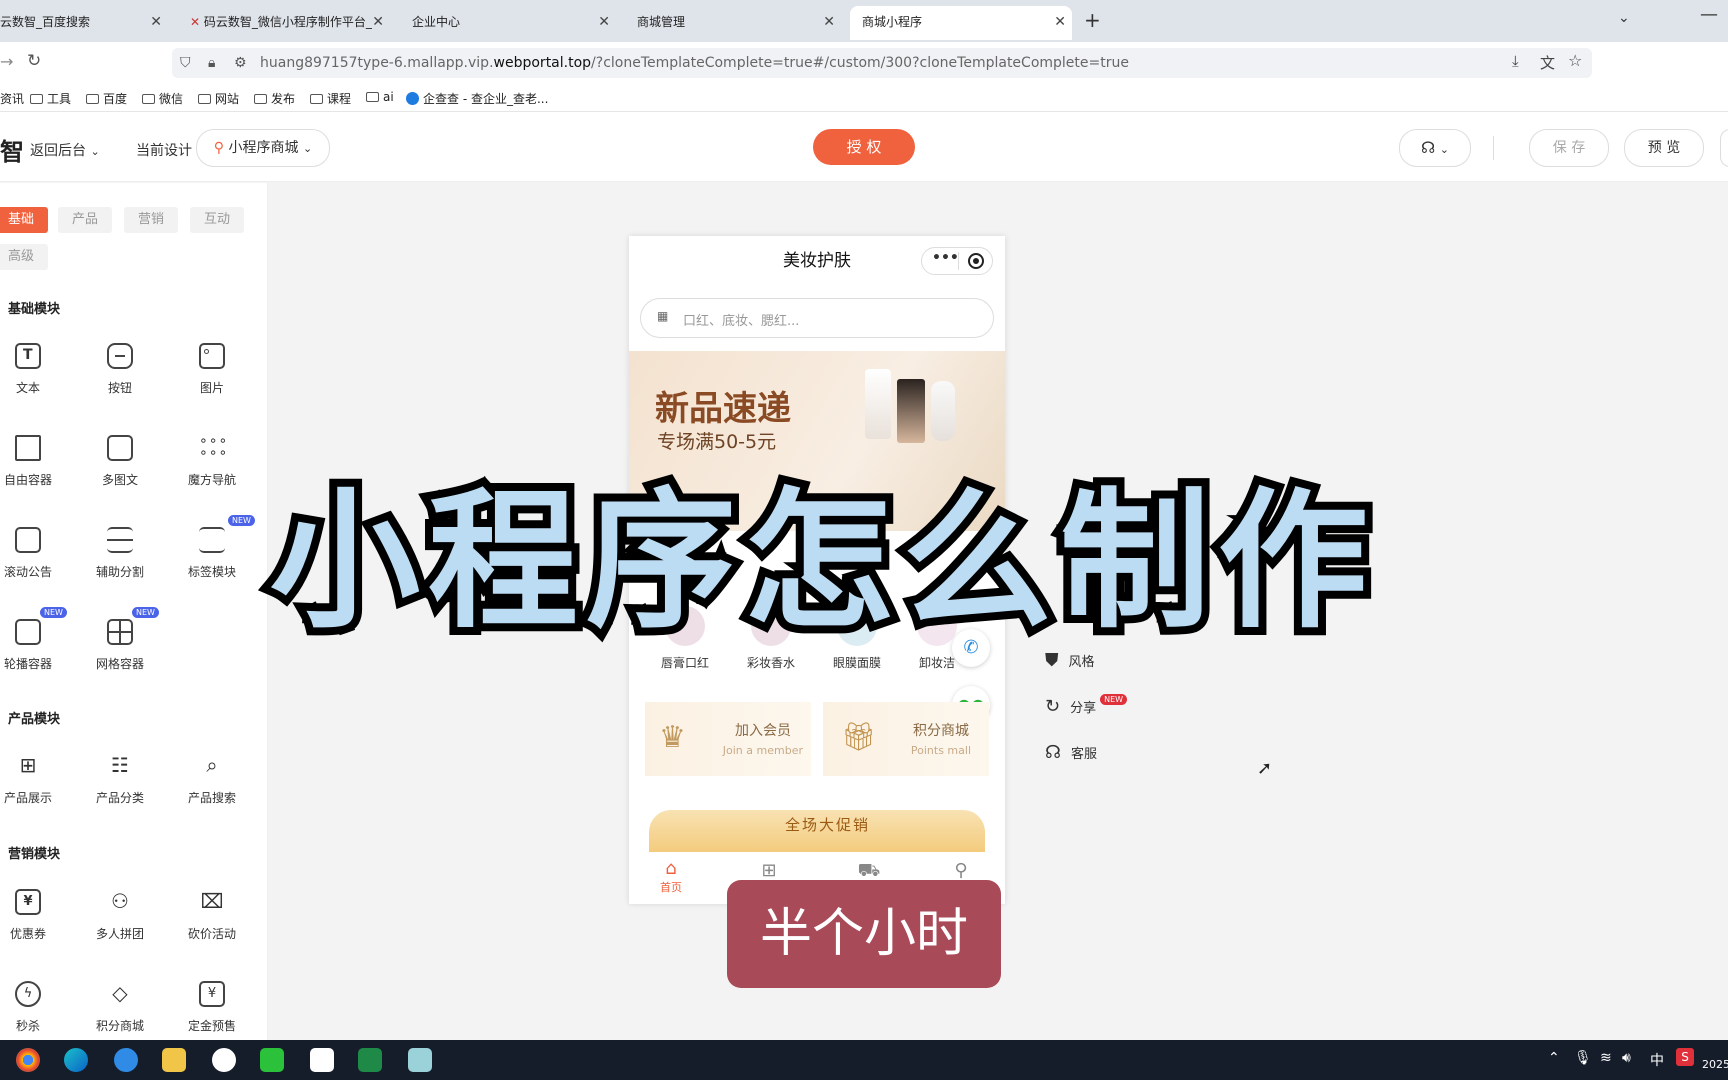 This screenshot has width=1728, height=1080. What do you see at coordinates (218, 98) in the screenshot?
I see `bookmark-folder: 网站` at bounding box center [218, 98].